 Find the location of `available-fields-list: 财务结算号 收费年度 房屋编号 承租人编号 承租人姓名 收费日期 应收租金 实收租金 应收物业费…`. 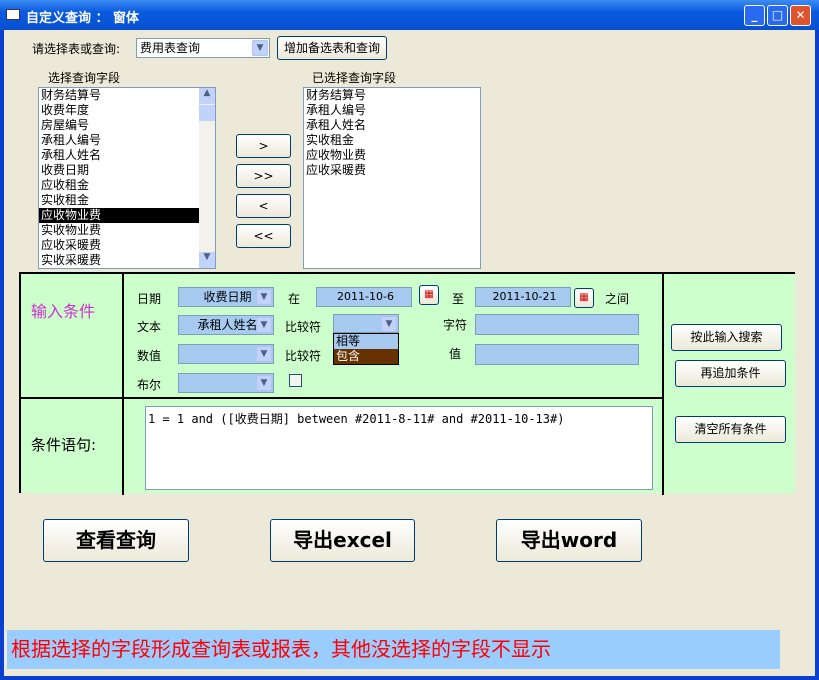

available-fields-list: 财务结算号 收费年度 房屋编号 承租人编号 承租人姓名 收费日期 应收租金 实收租金 应收物业费… is located at coordinates (127, 178).